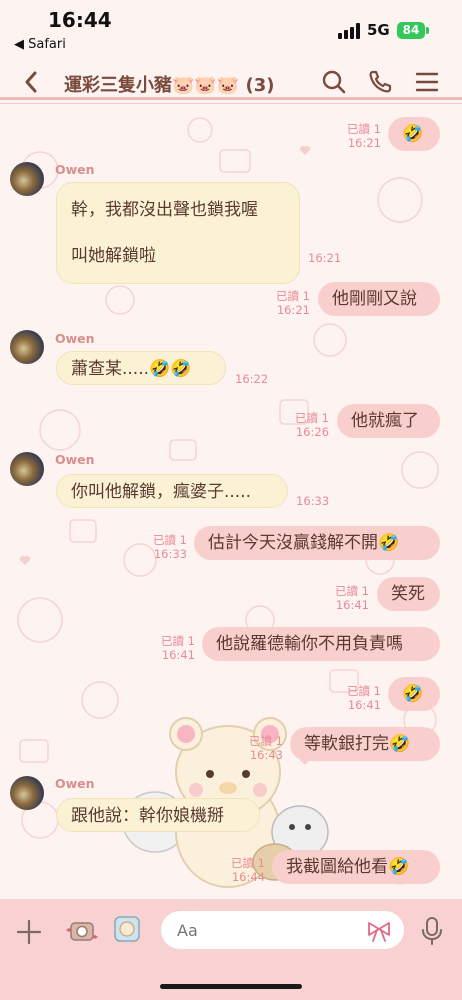  I want to click on message-line: 幹，我都沒出聲也鎖我喔, so click(164, 210).